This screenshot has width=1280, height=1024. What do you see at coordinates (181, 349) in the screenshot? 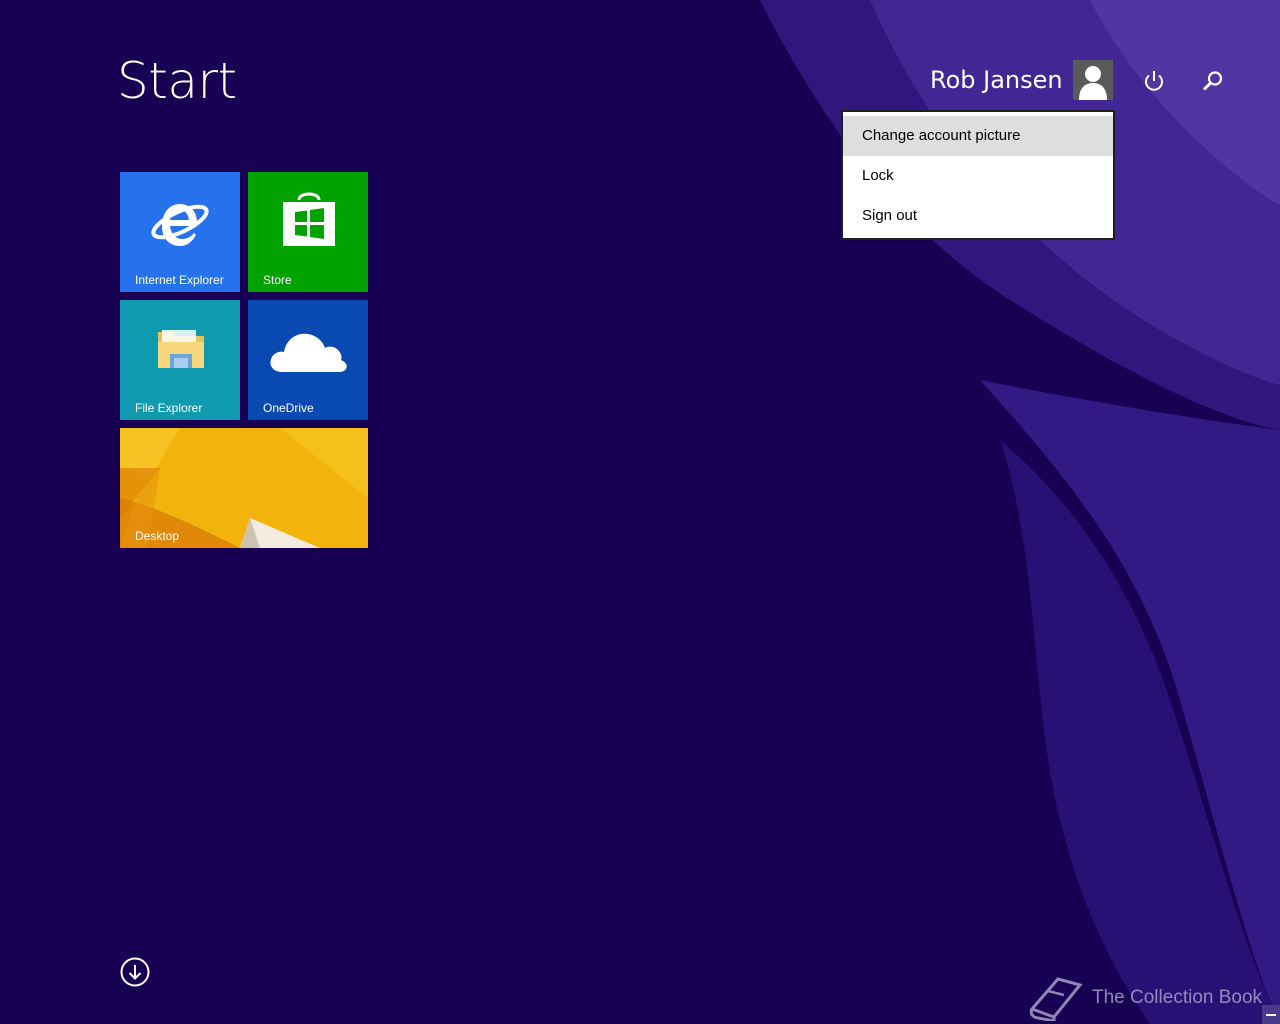
I see `folder-icon` at bounding box center [181, 349].